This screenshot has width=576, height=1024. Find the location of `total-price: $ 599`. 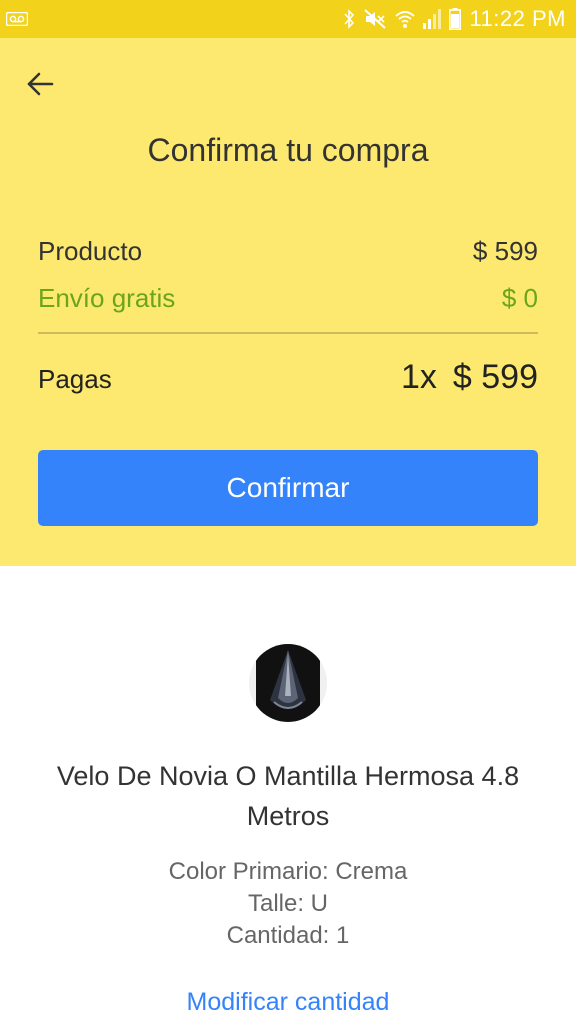

total-price: $ 599 is located at coordinates (495, 377).